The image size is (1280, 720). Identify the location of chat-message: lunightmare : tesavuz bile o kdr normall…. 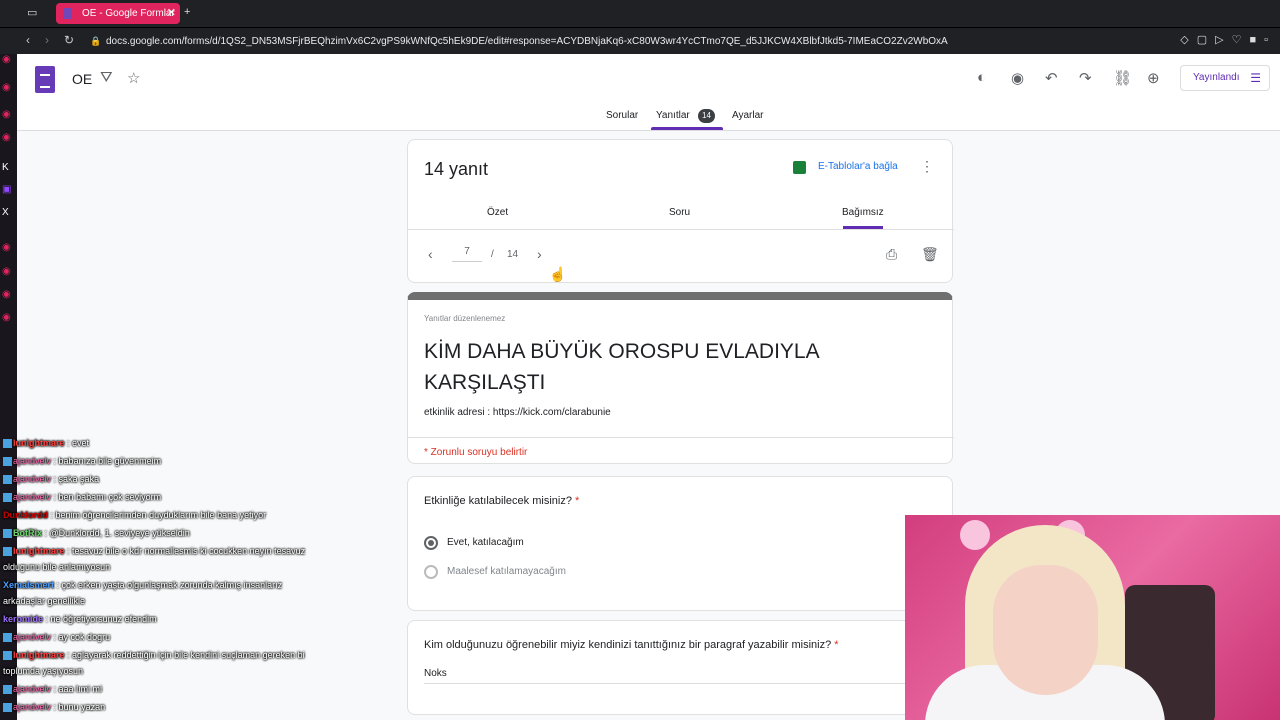
(154, 551).